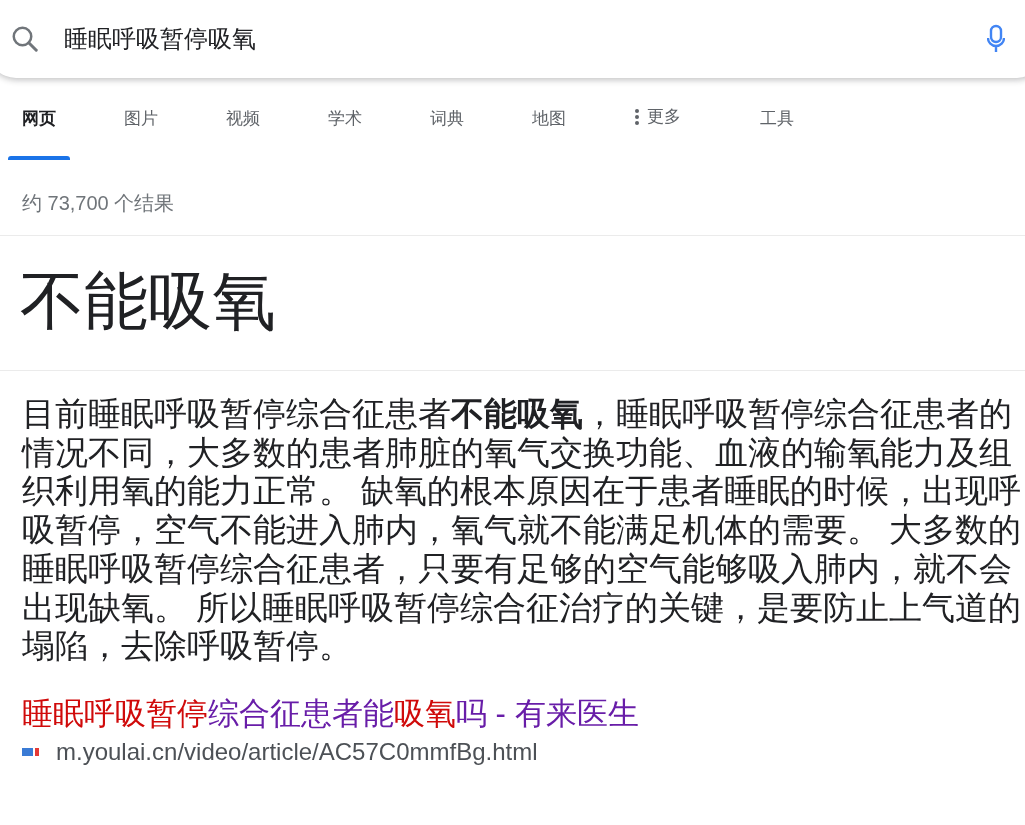  I want to click on tab: 学术, so click(365, 119).